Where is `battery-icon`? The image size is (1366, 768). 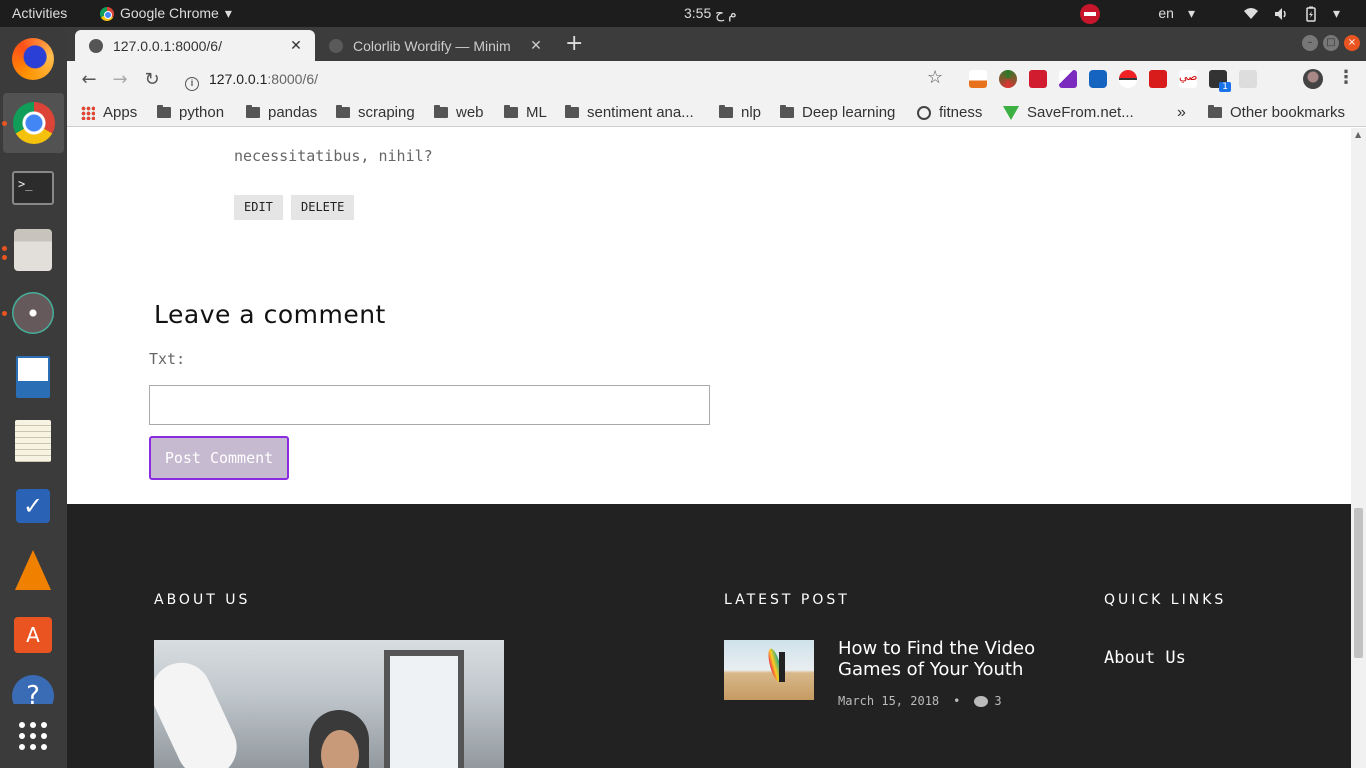 battery-icon is located at coordinates (1311, 14).